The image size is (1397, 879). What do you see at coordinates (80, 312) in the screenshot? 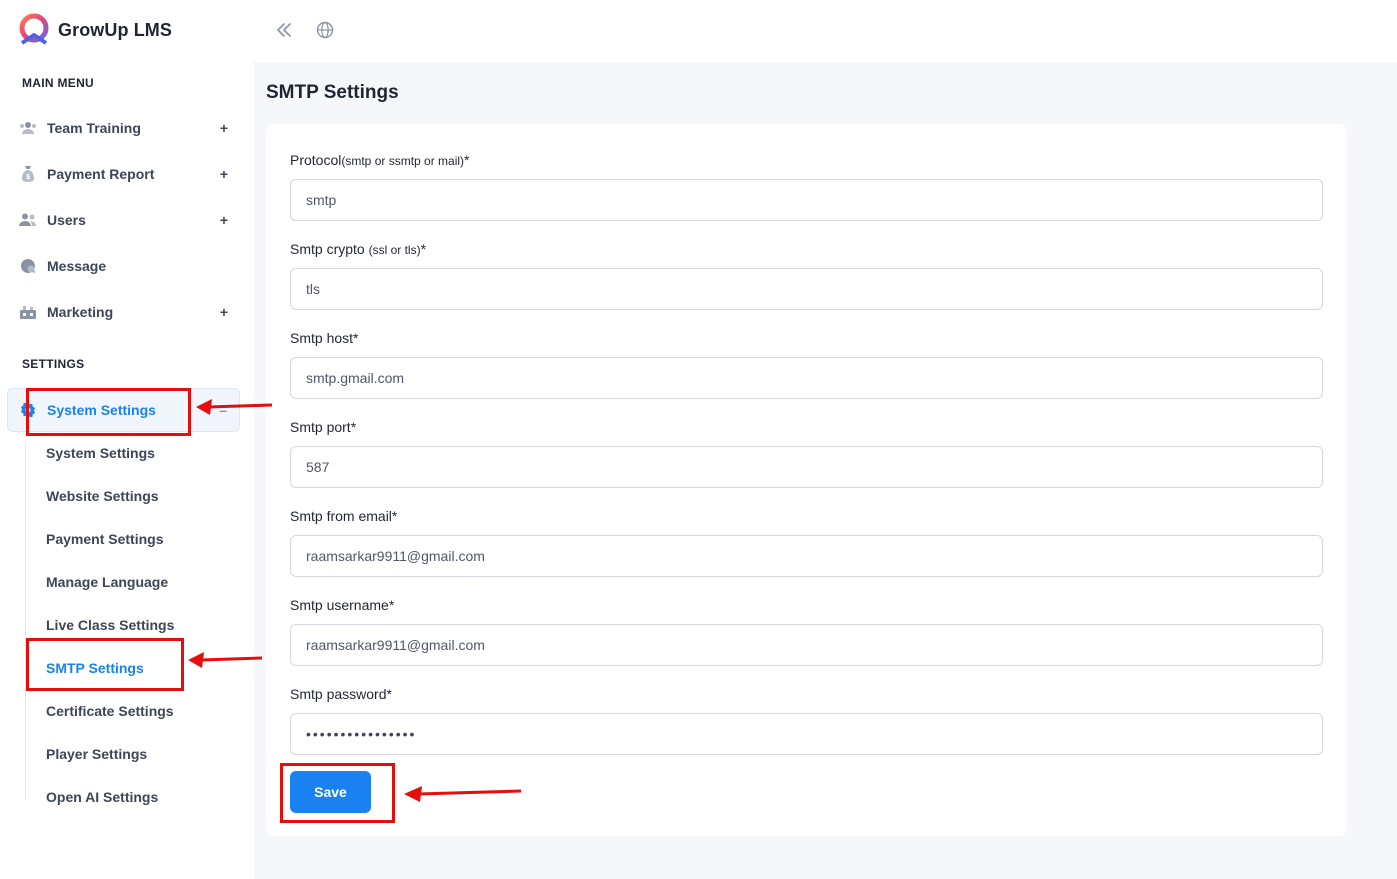
I see `sidebar-item-label: Marketing` at bounding box center [80, 312].